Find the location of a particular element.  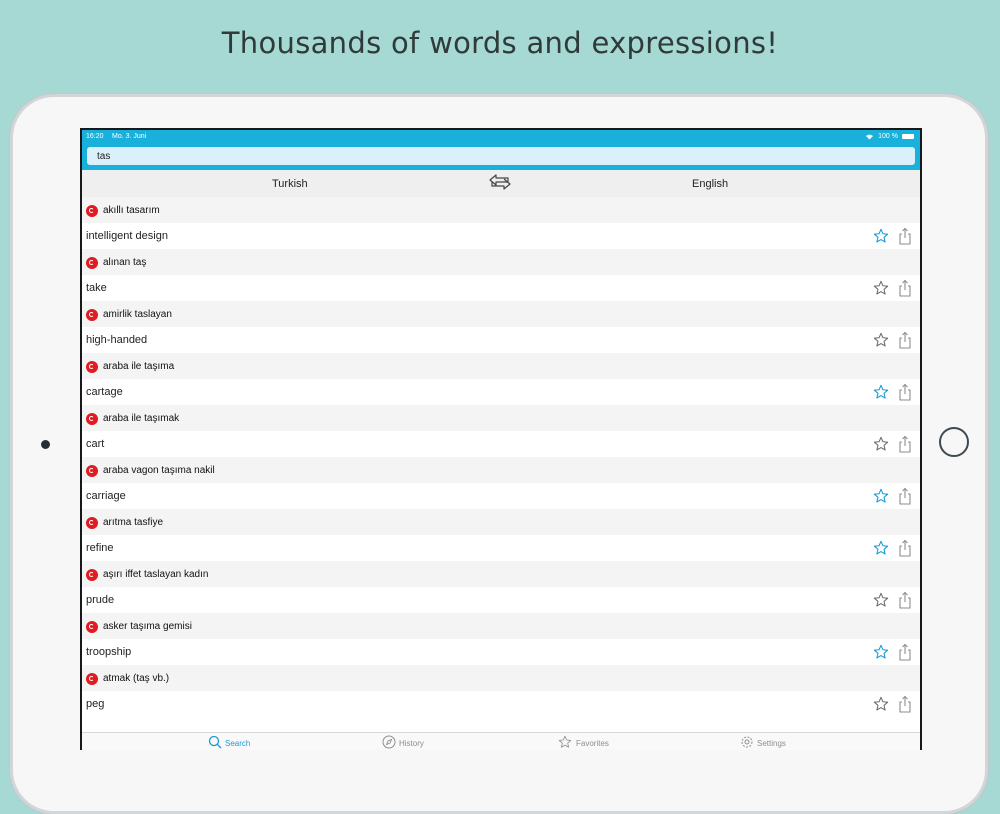

tab-settings-label: Settings is located at coordinates (771, 743).